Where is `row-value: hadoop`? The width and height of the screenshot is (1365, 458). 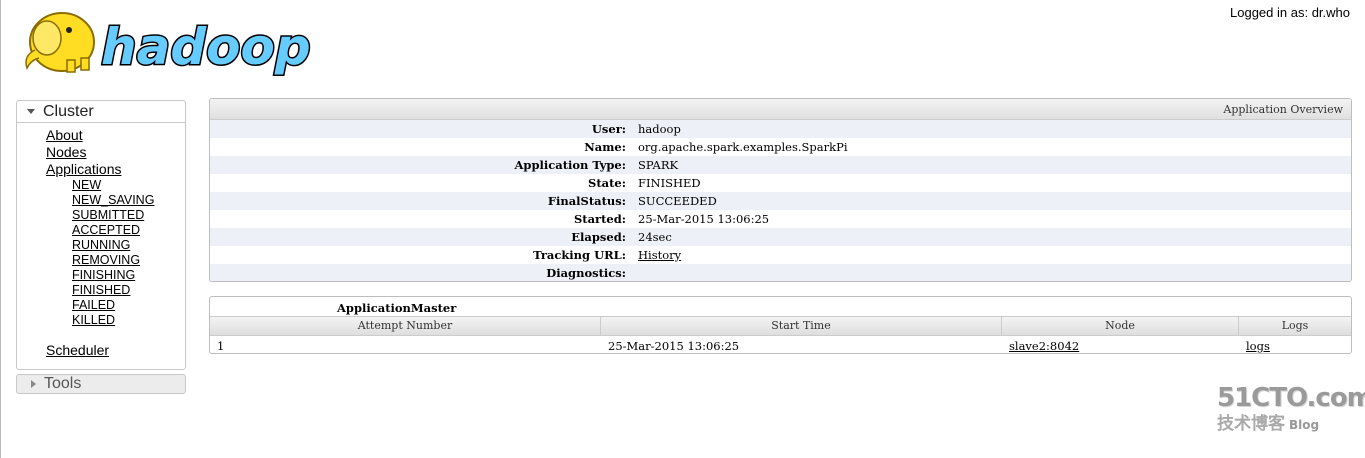 row-value: hadoop is located at coordinates (659, 129).